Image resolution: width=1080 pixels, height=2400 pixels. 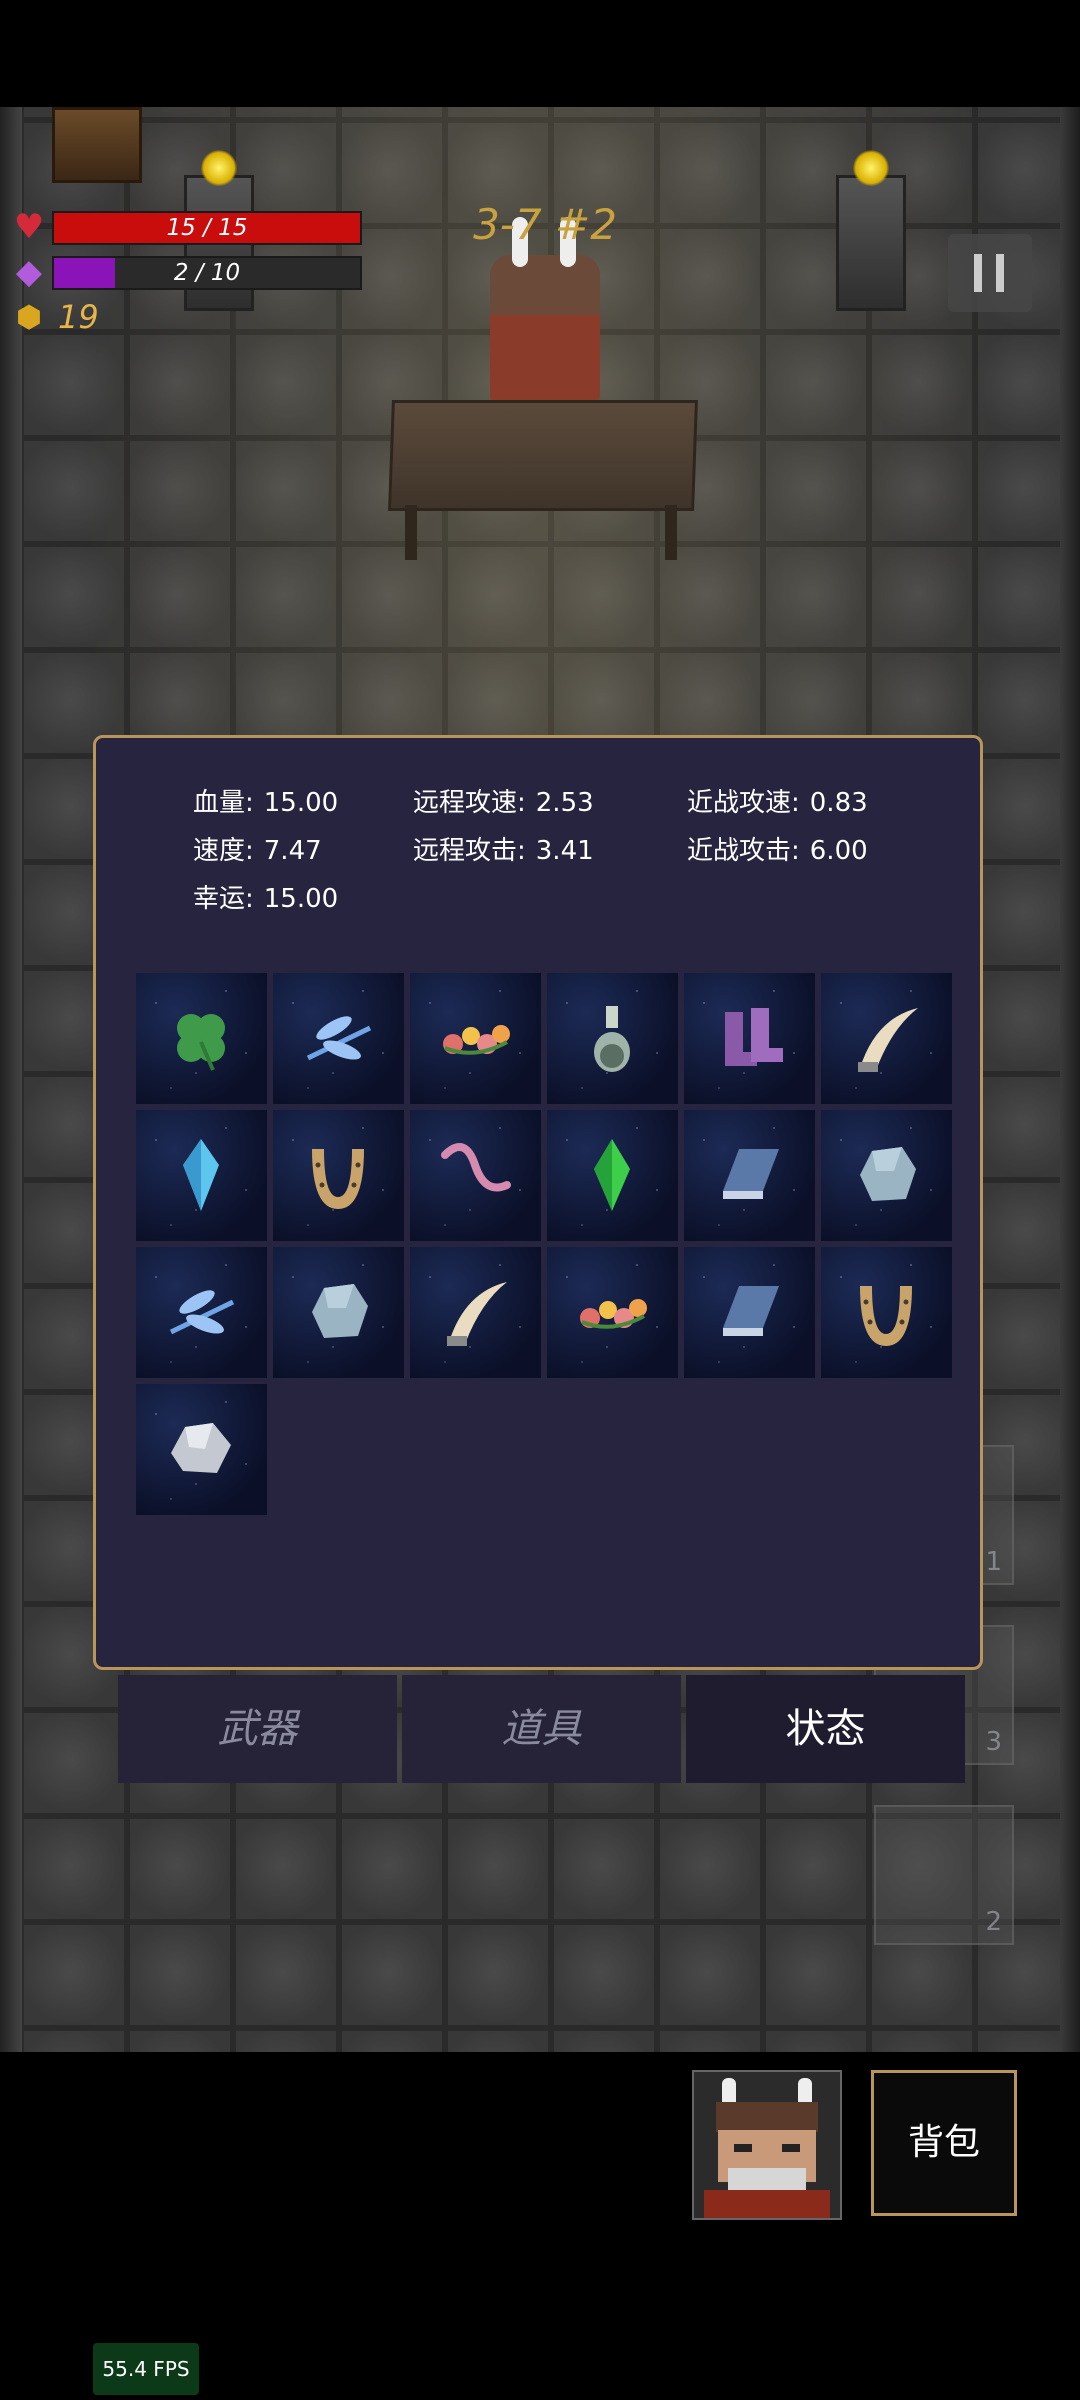 What do you see at coordinates (545, 224) in the screenshot?
I see `level-indicator: 3-7 #2` at bounding box center [545, 224].